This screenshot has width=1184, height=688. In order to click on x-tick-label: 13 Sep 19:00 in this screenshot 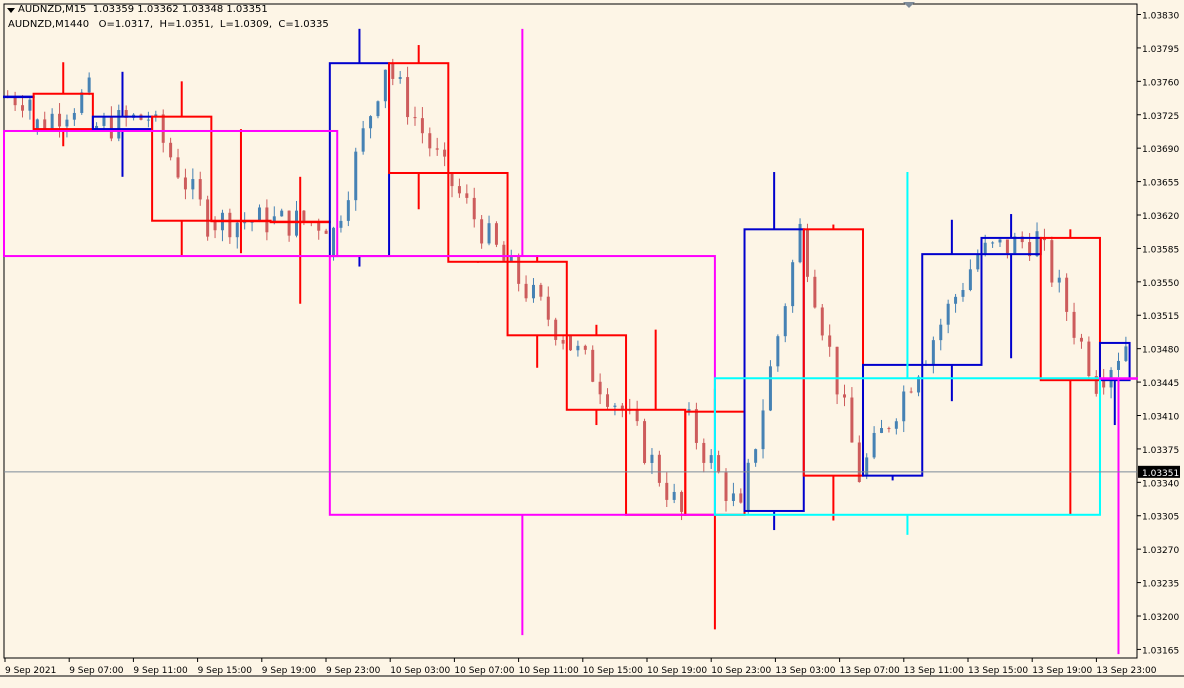, I will do `click(1062, 671)`.